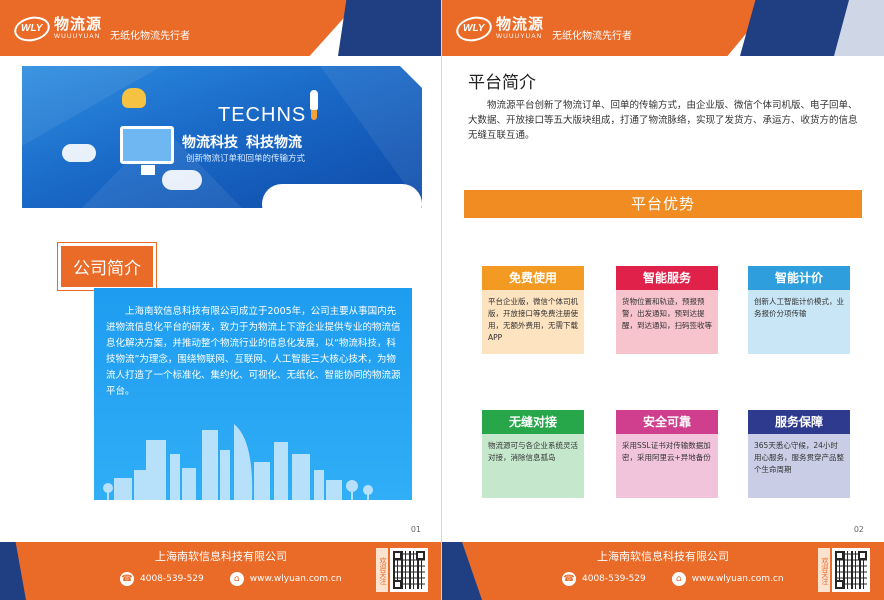 This screenshot has width=884, height=600. I want to click on banner-subtitle: 创新物流订单和回单的传输方式, so click(246, 159).